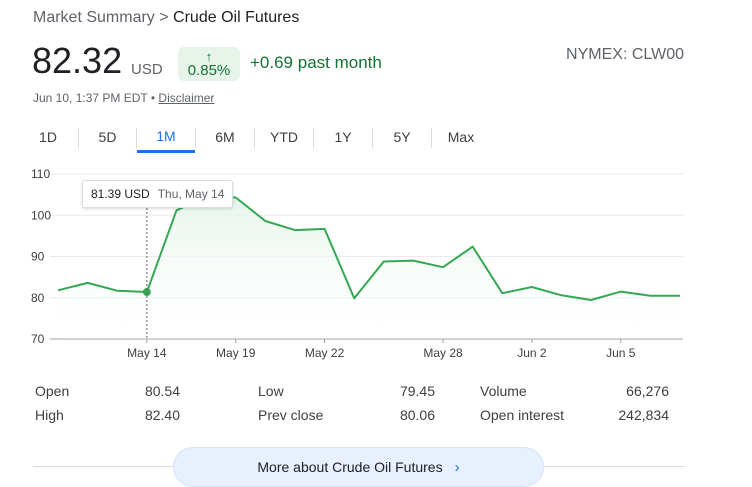  I want to click on x-tick-label: Jun 5, so click(621, 353).